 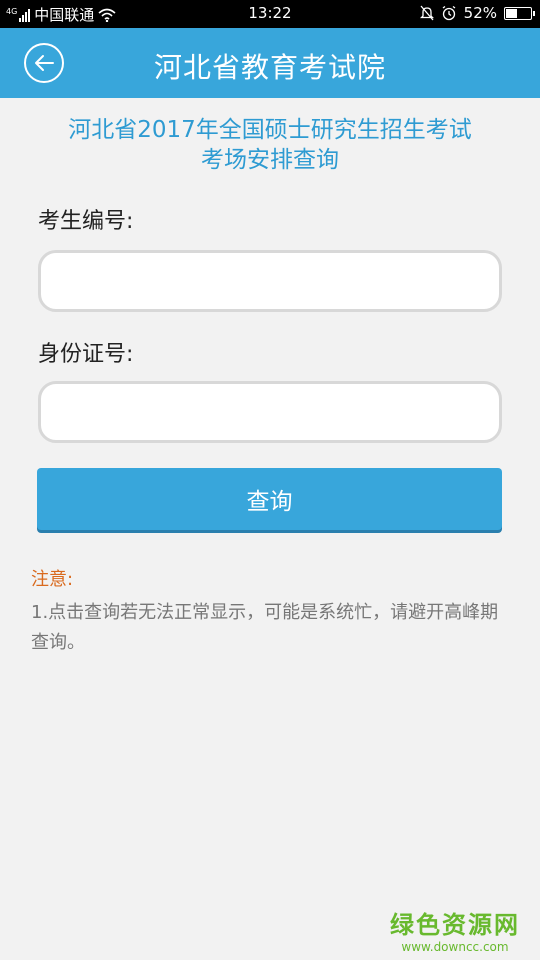 I want to click on id-card-input, so click(x=270, y=412).